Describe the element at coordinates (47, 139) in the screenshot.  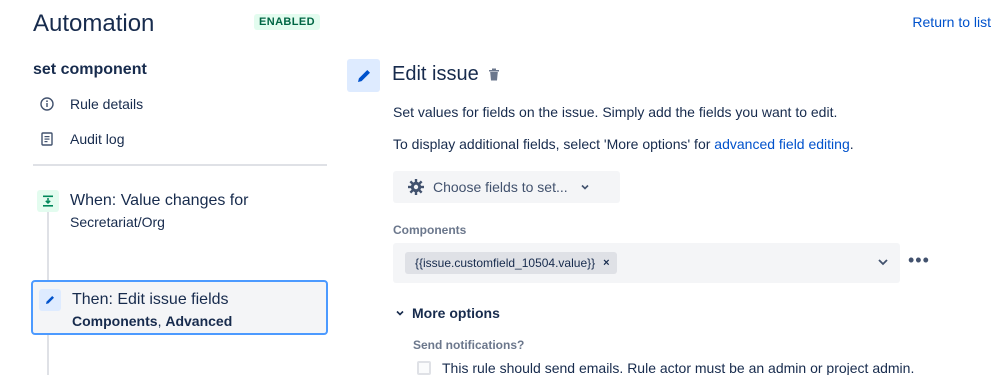
I see `document-icon` at that location.